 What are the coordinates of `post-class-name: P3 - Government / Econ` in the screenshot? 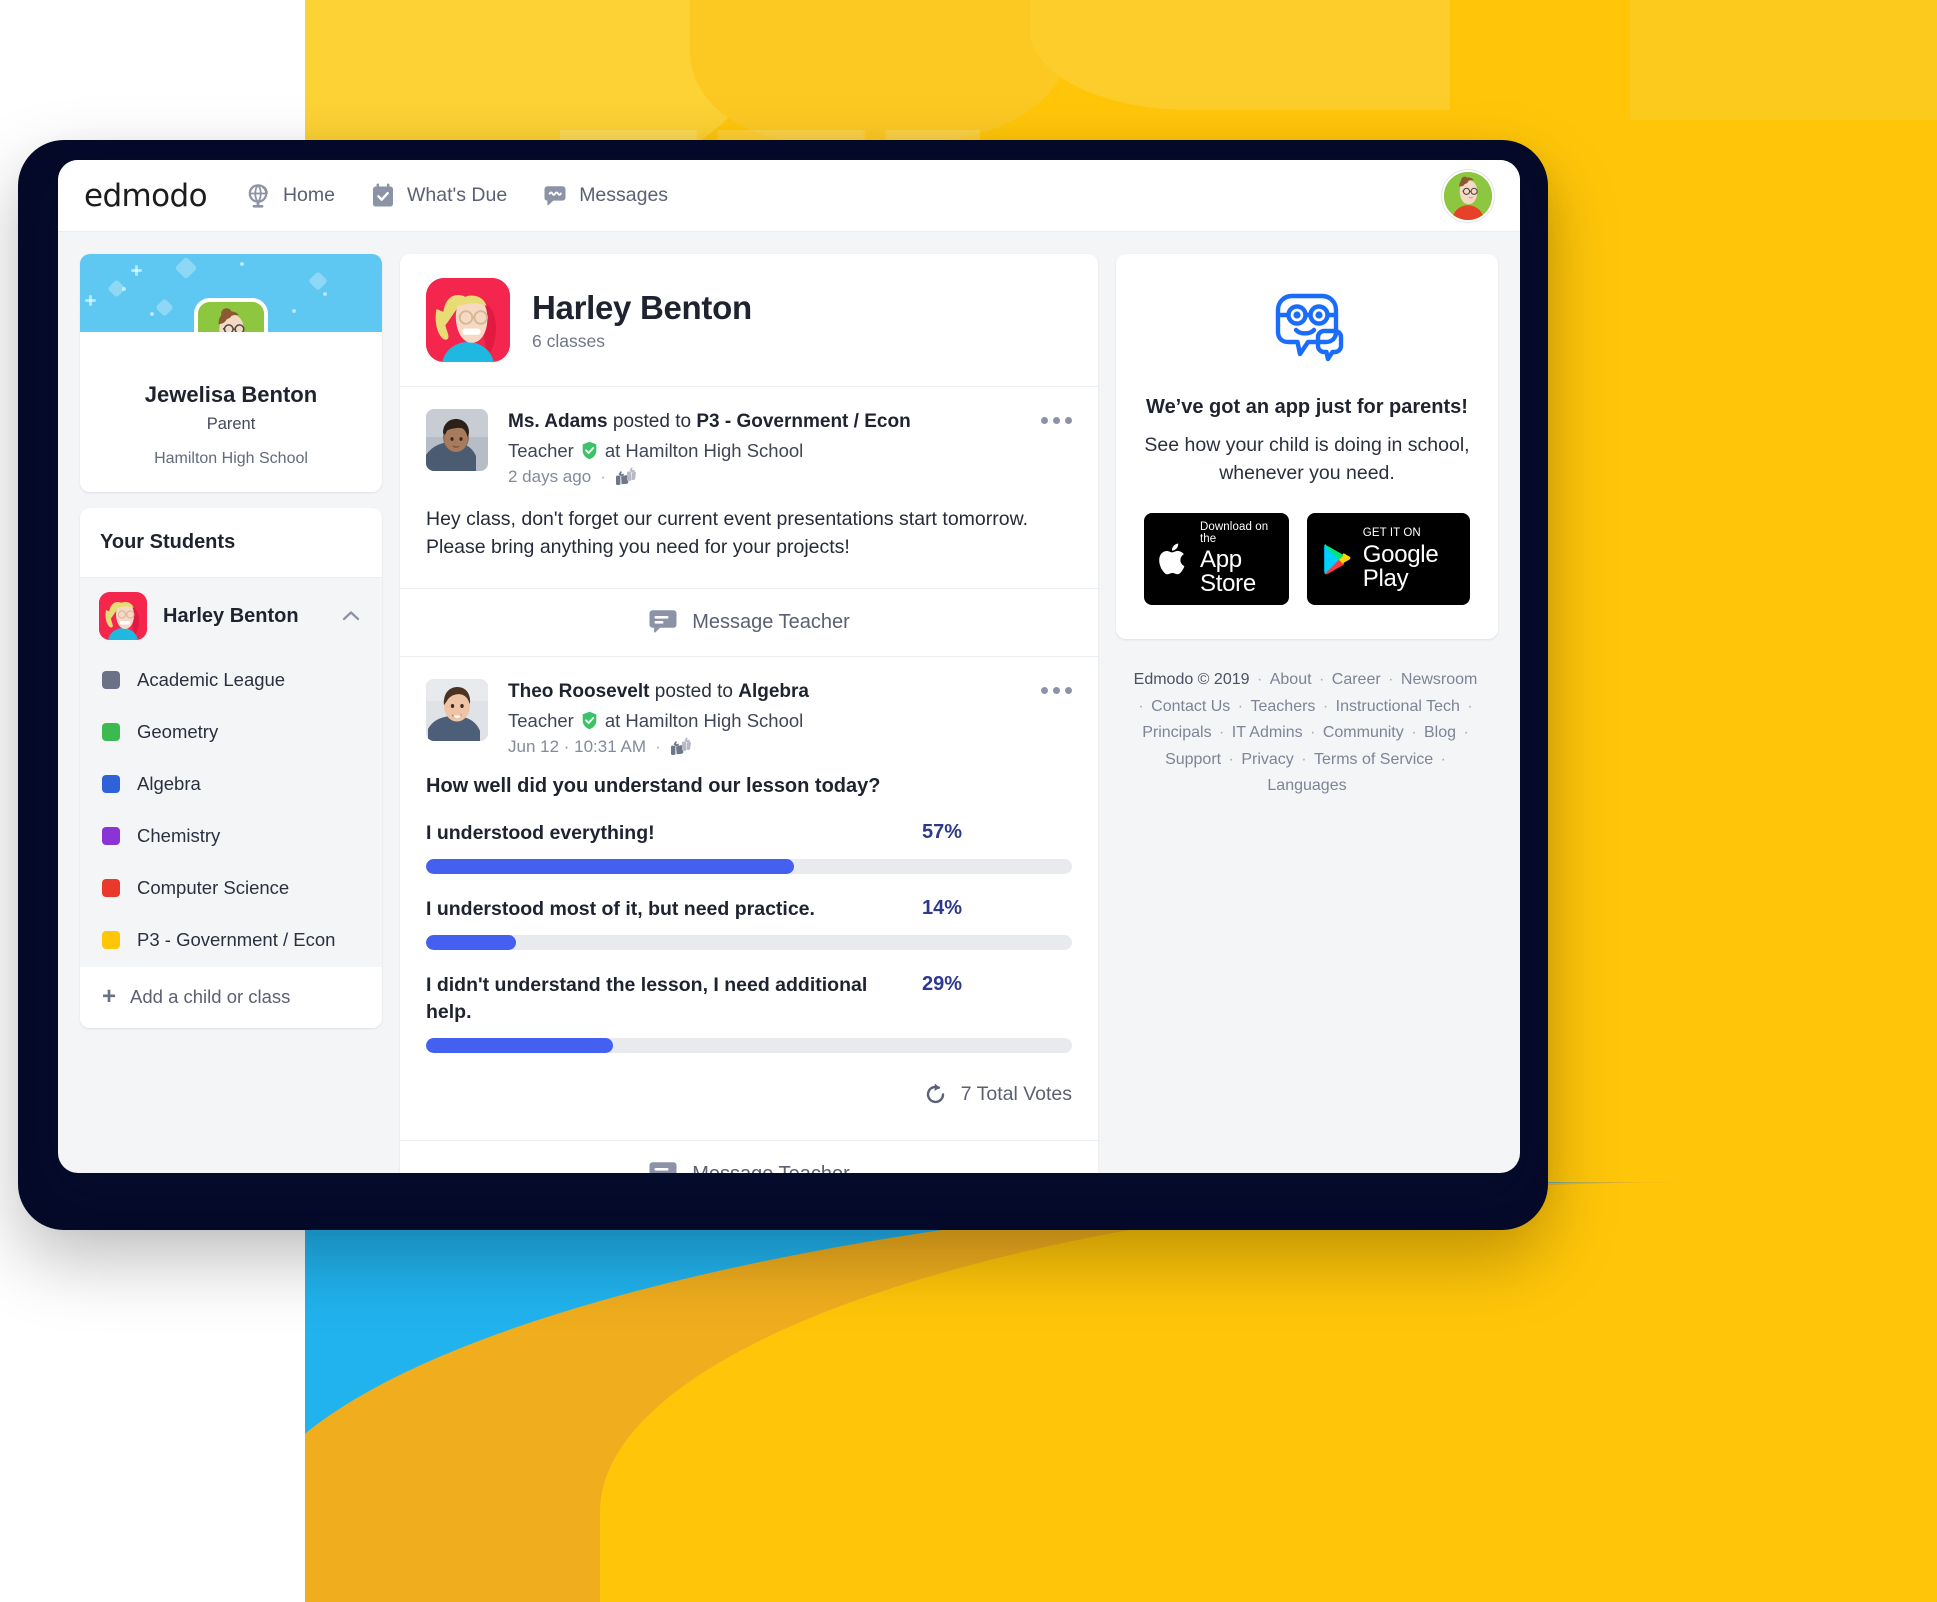 It's located at (803, 421).